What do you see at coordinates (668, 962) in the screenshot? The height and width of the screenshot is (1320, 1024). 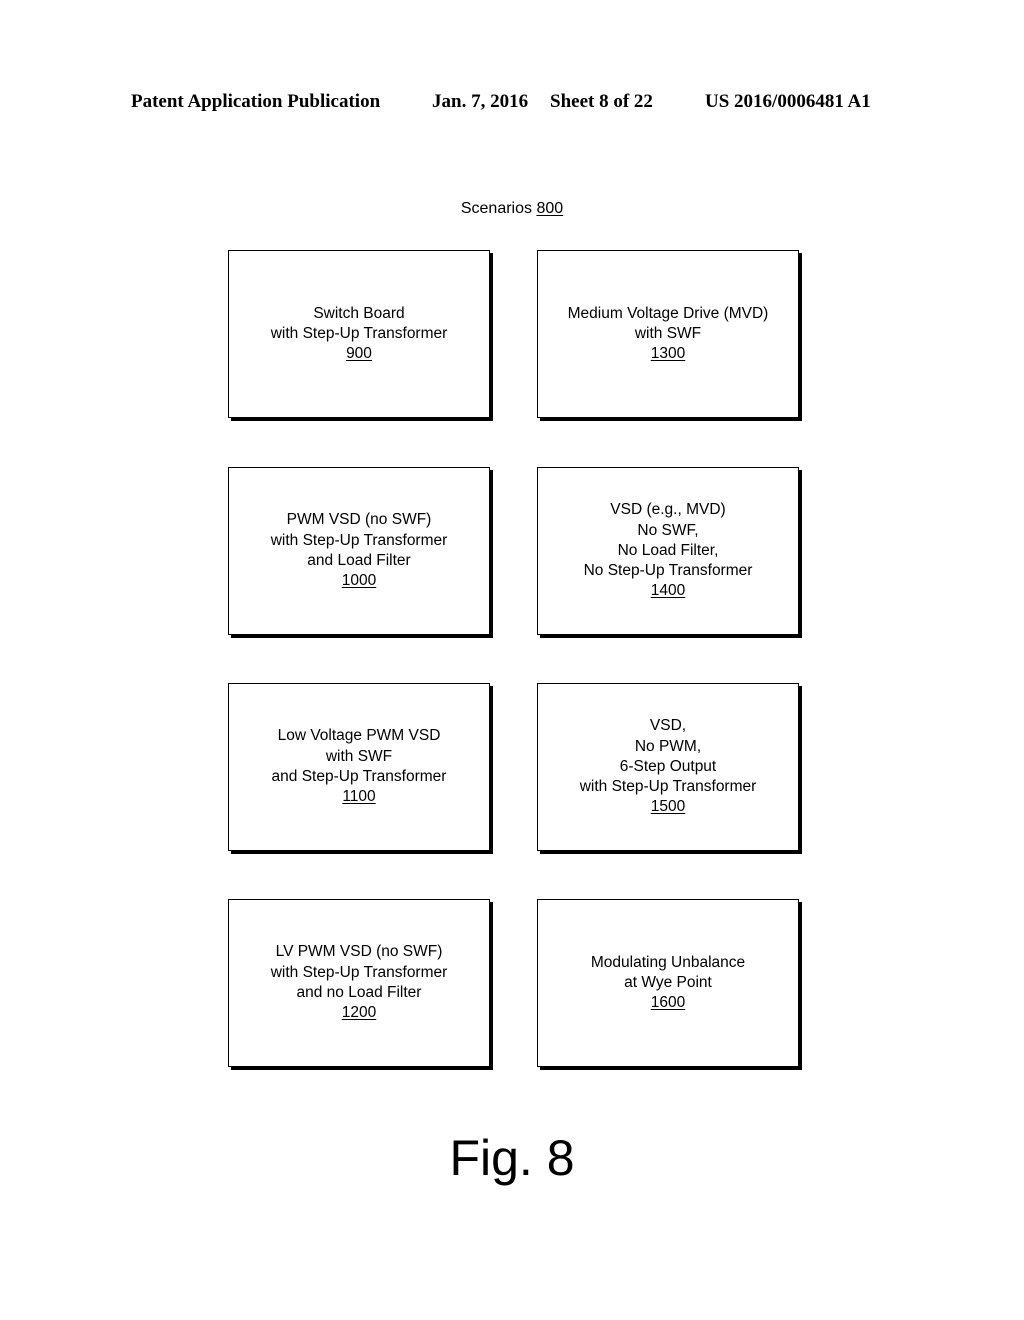 I see `box-line: Modulating Unbalance` at bounding box center [668, 962].